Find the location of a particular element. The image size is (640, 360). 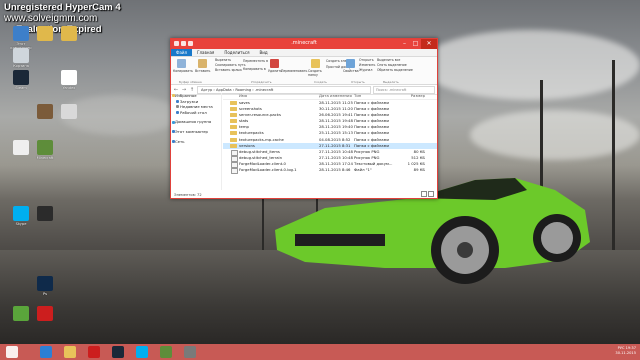

details-view-icon is located at coordinates (424, 194).